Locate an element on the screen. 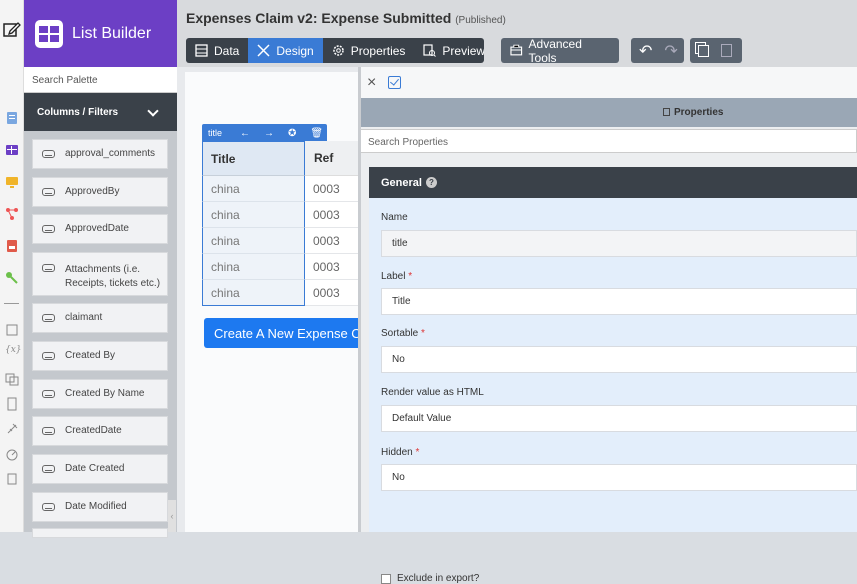 Image resolution: width=857 pixels, height=584 pixels. palette-section-header: Columns / Filters is located at coordinates (100, 112).